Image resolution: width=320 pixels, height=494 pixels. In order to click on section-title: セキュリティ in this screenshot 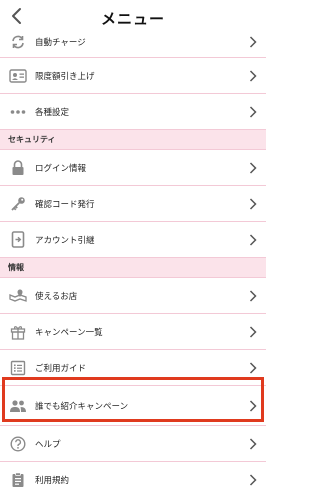, I will do `click(32, 139)`.